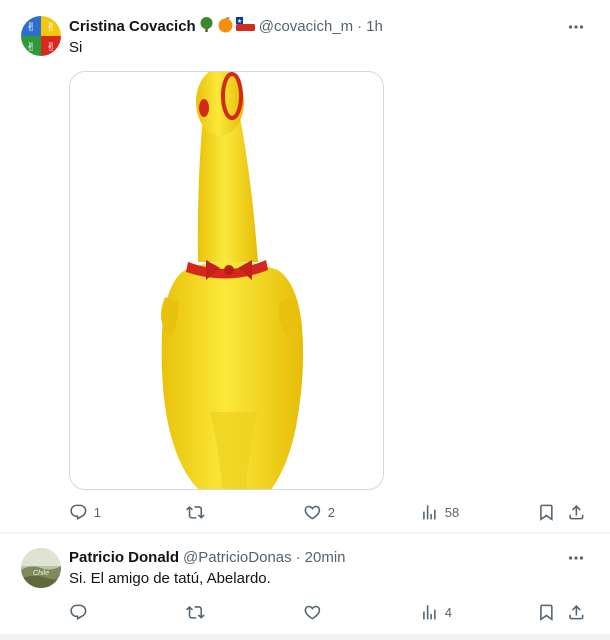  What do you see at coordinates (305, 637) in the screenshot?
I see `divider` at bounding box center [305, 637].